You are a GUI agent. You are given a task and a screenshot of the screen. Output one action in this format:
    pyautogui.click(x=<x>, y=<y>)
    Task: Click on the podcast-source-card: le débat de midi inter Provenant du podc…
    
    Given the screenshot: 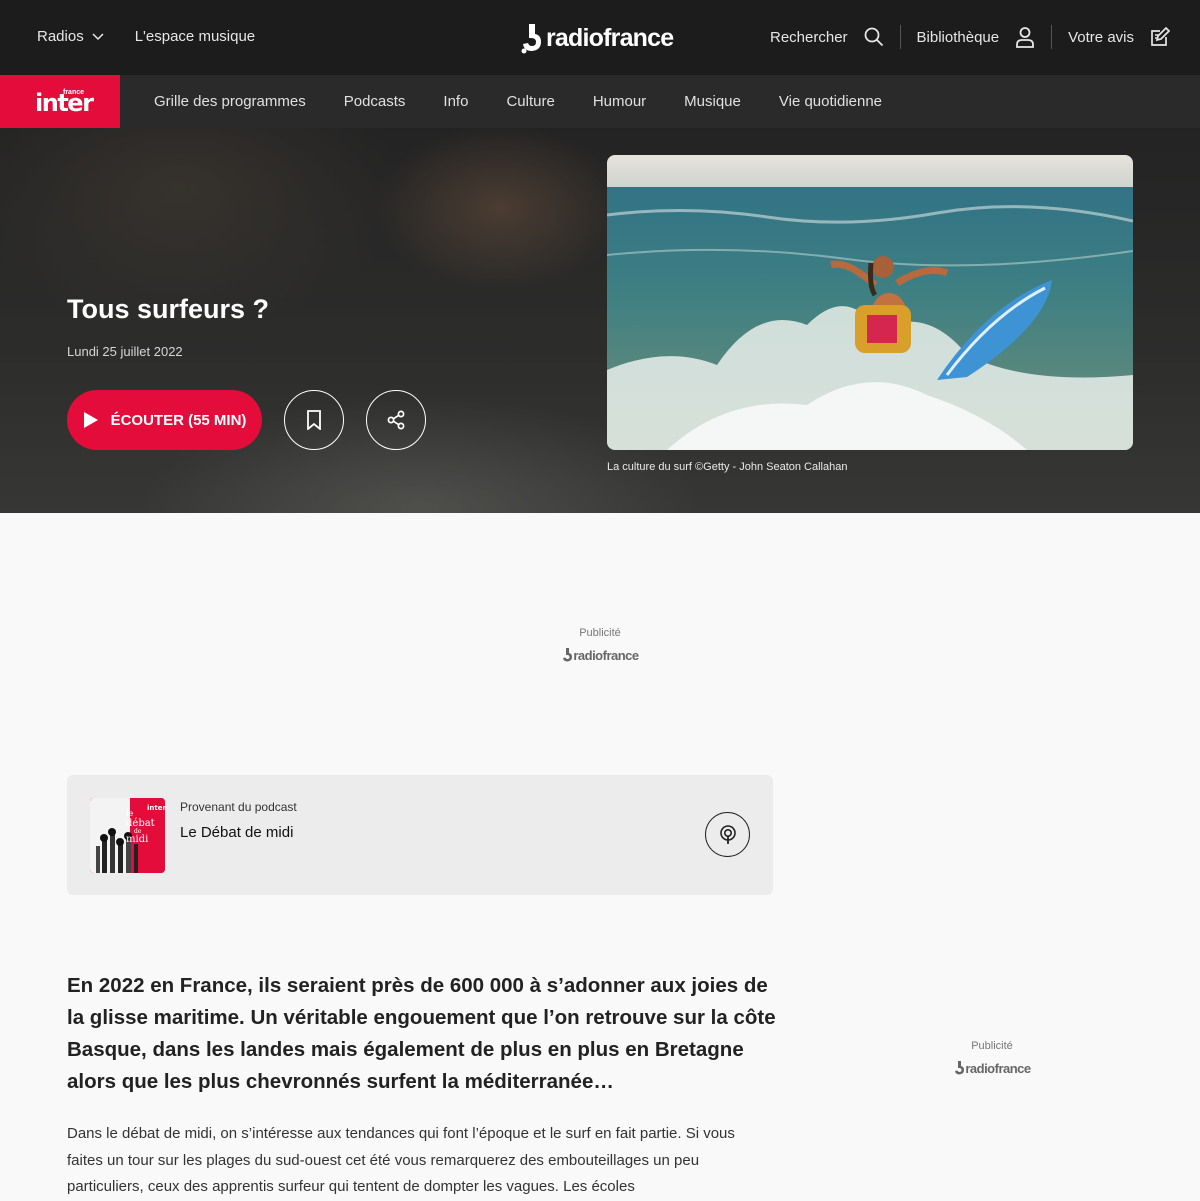 What is the action you would take?
    pyautogui.click(x=420, y=835)
    